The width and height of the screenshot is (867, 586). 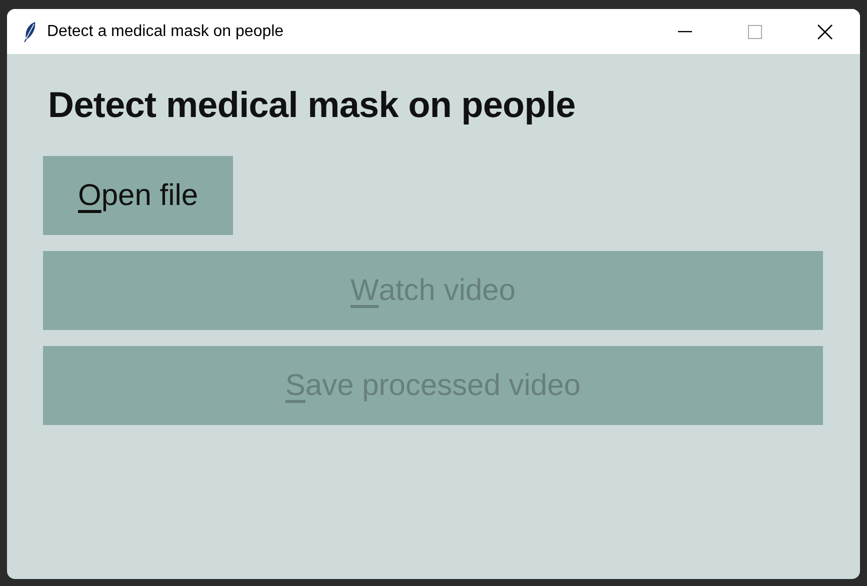 I want to click on action-button: Open file, so click(x=138, y=195).